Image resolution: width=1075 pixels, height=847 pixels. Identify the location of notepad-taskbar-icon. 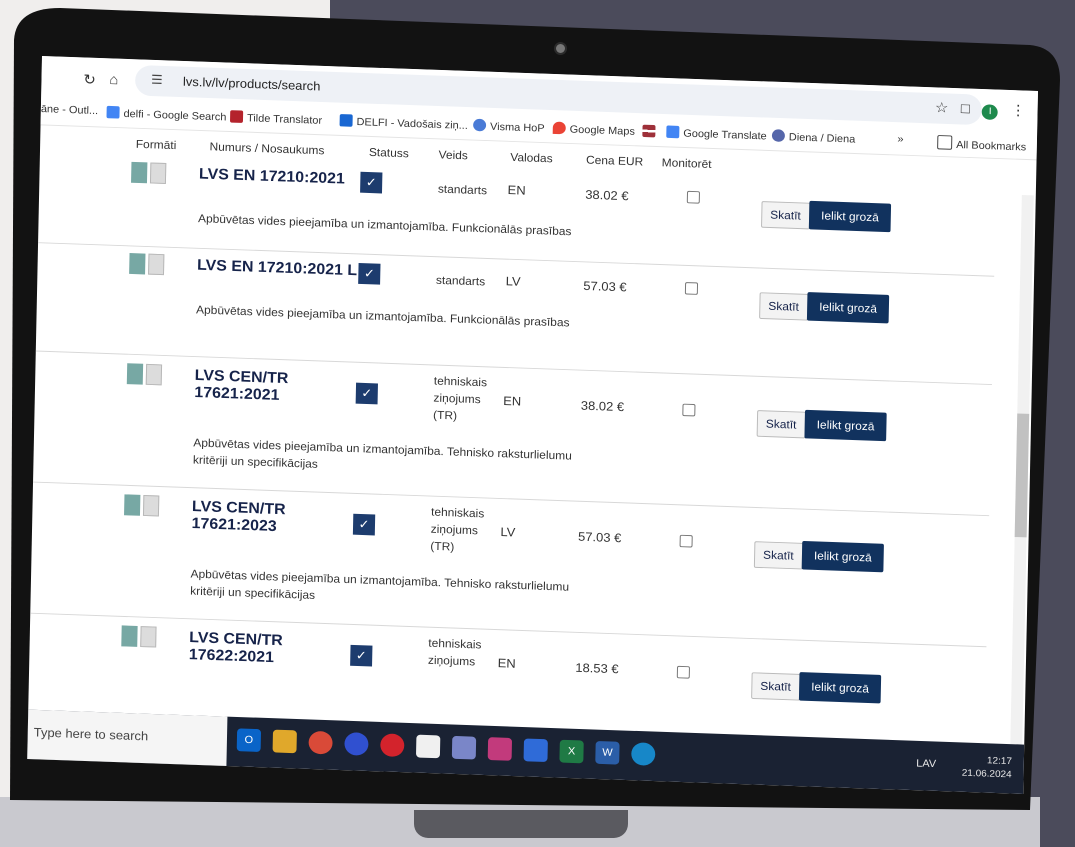
(428, 746).